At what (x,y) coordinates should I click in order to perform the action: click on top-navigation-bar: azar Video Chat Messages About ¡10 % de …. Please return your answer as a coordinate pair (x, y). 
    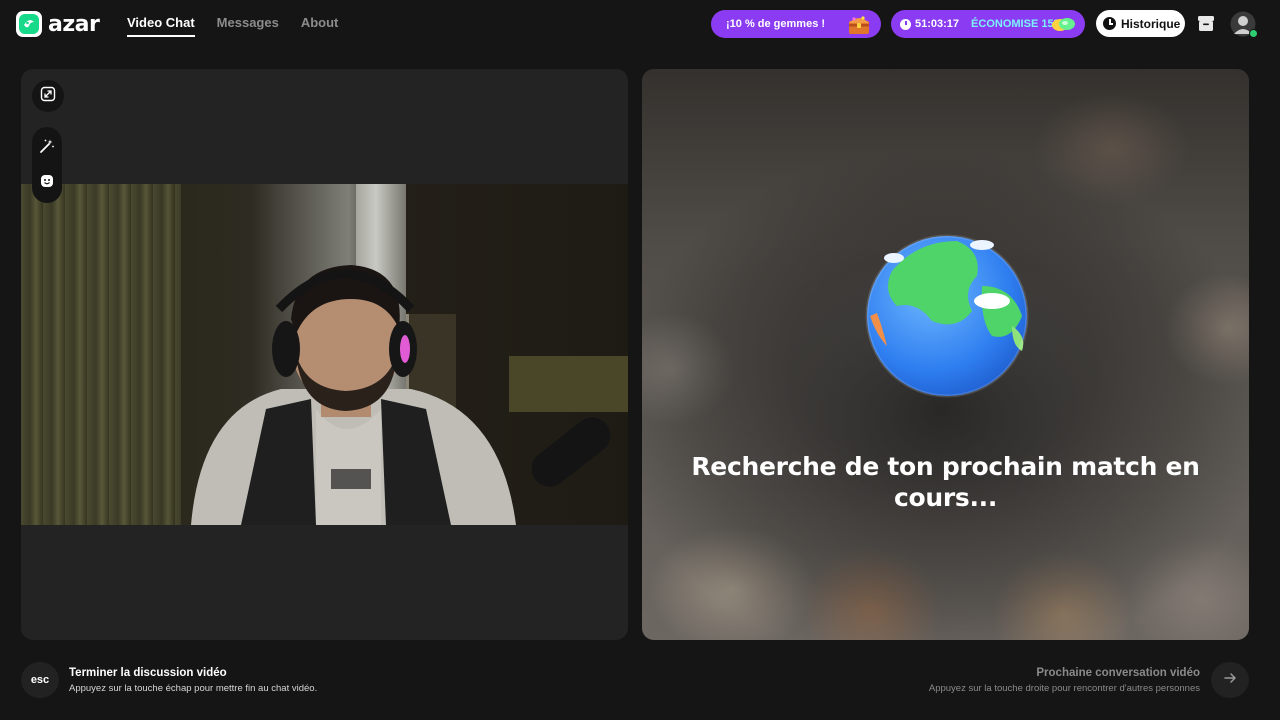
    Looking at the image, I should click on (640, 24).